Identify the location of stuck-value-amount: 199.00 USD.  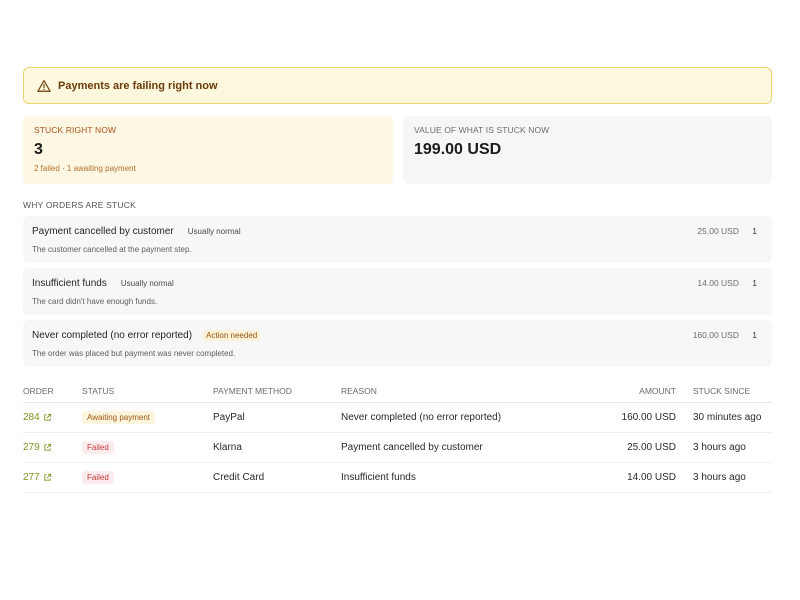
(458, 149).